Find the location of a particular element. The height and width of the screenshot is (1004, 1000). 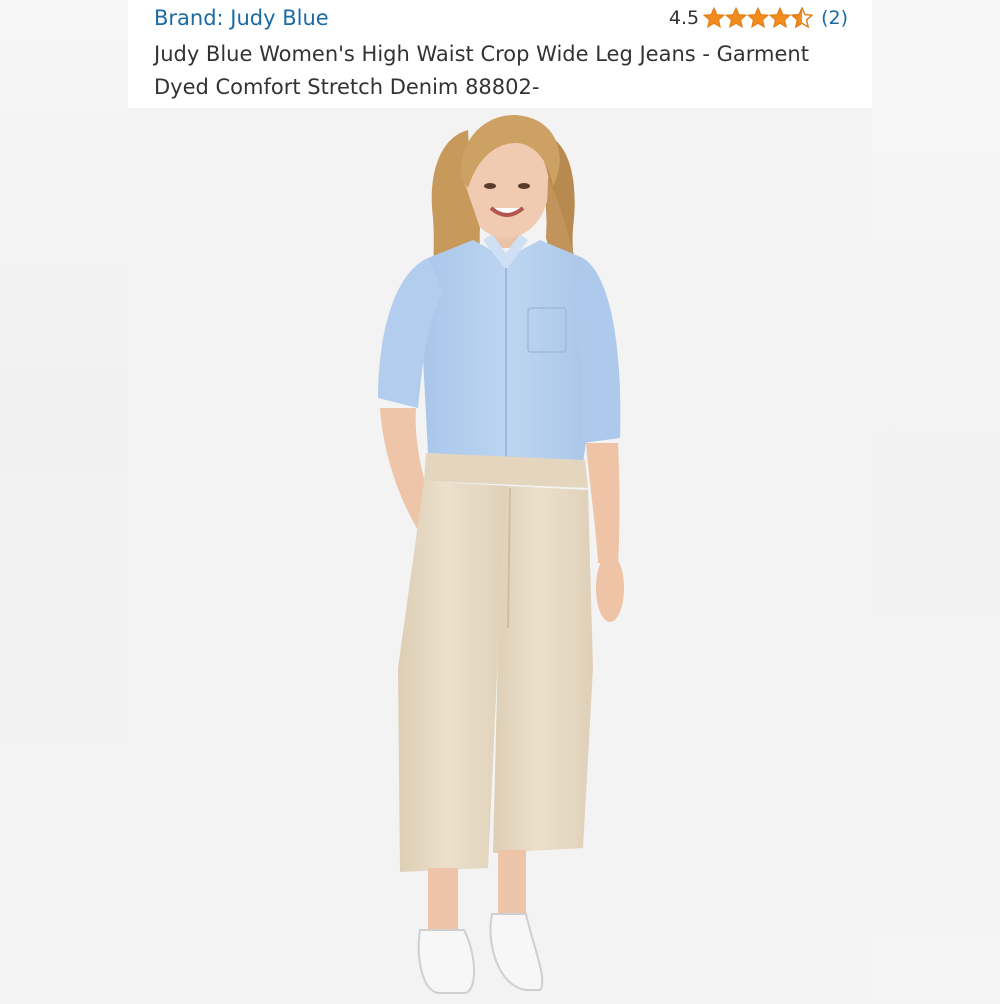

right-ankle is located at coordinates (512, 886).